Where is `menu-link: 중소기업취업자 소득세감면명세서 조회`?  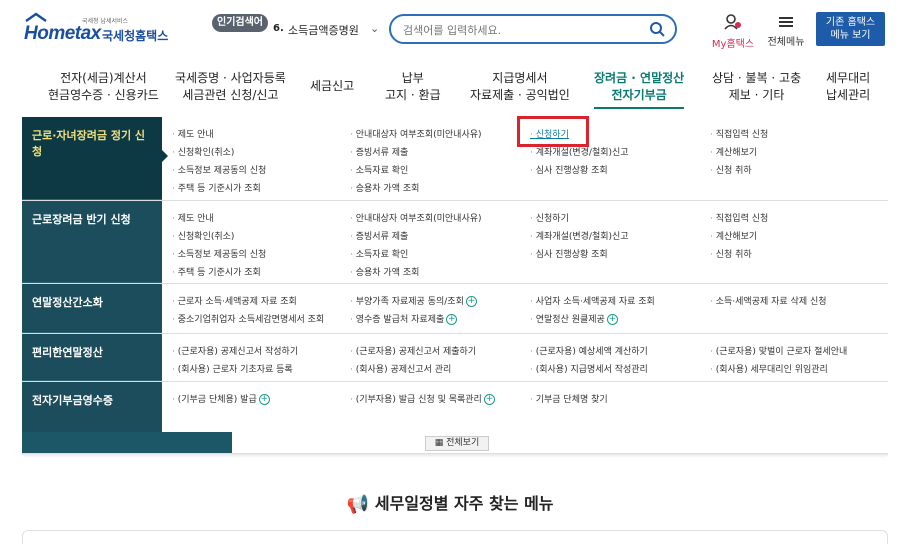 menu-link: 중소기업취업자 소득세감면명세서 조회 is located at coordinates (248, 318).